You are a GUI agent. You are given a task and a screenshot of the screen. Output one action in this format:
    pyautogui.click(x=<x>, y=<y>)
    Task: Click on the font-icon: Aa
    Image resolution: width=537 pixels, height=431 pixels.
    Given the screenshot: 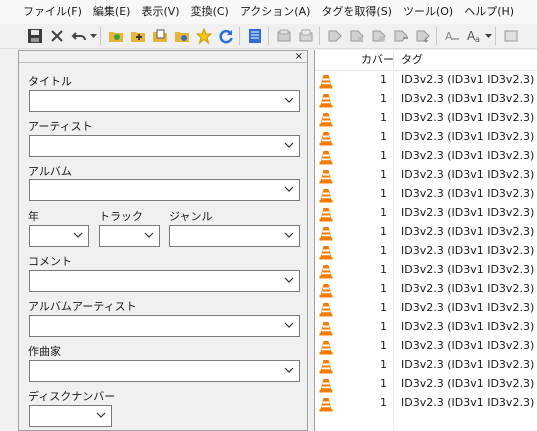 What is the action you would take?
    pyautogui.click(x=474, y=36)
    